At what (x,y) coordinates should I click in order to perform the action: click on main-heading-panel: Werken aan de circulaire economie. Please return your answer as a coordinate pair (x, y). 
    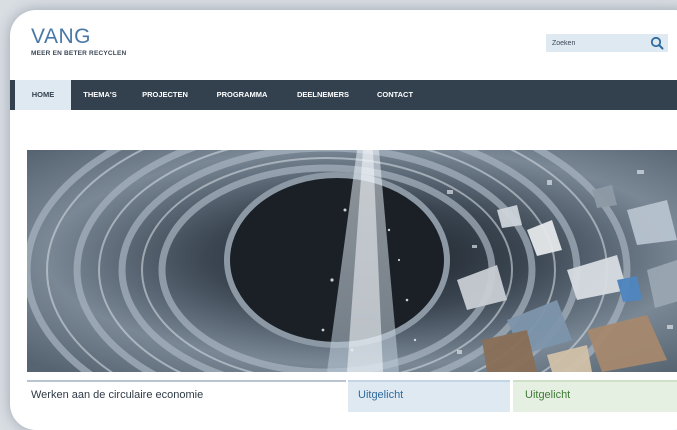
    Looking at the image, I should click on (186, 396).